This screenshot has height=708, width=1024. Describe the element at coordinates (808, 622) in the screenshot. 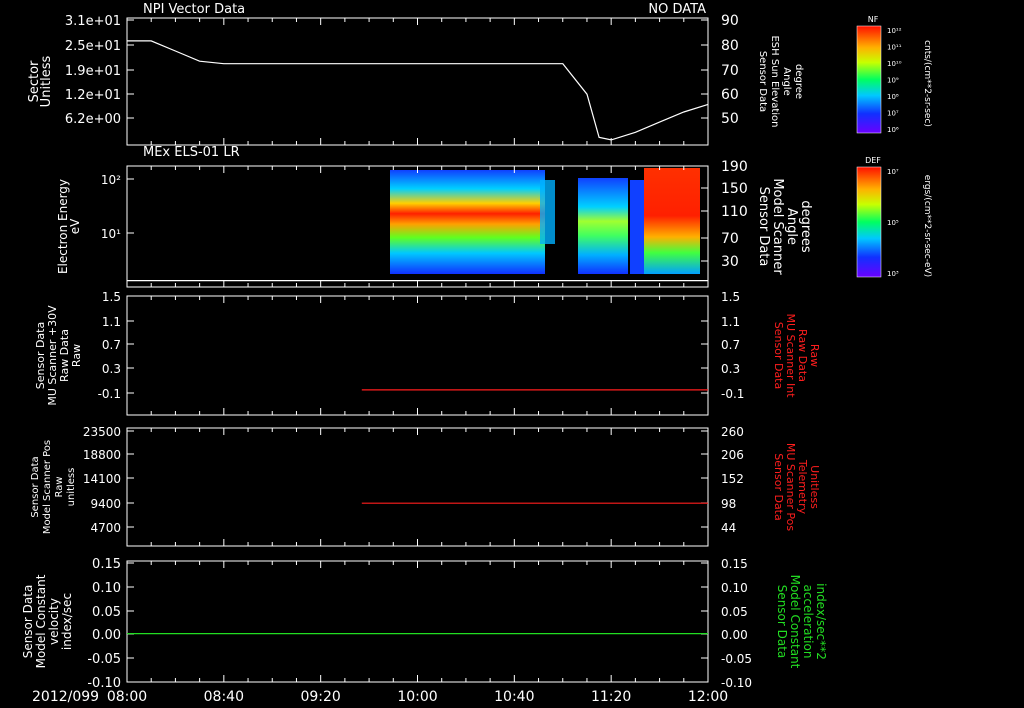

I see `right-axis-label: acceleration` at that location.